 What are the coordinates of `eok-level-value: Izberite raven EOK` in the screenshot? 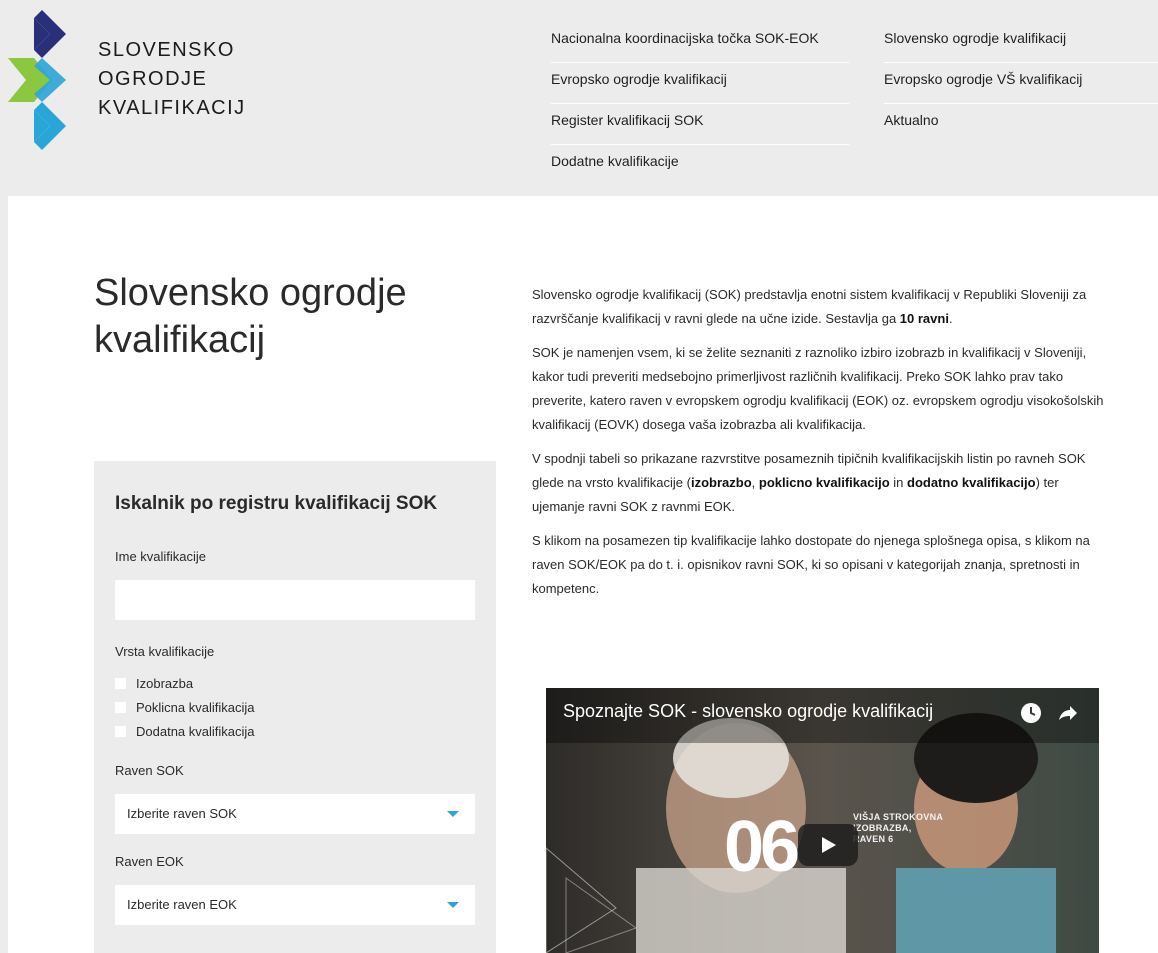 It's located at (182, 904).